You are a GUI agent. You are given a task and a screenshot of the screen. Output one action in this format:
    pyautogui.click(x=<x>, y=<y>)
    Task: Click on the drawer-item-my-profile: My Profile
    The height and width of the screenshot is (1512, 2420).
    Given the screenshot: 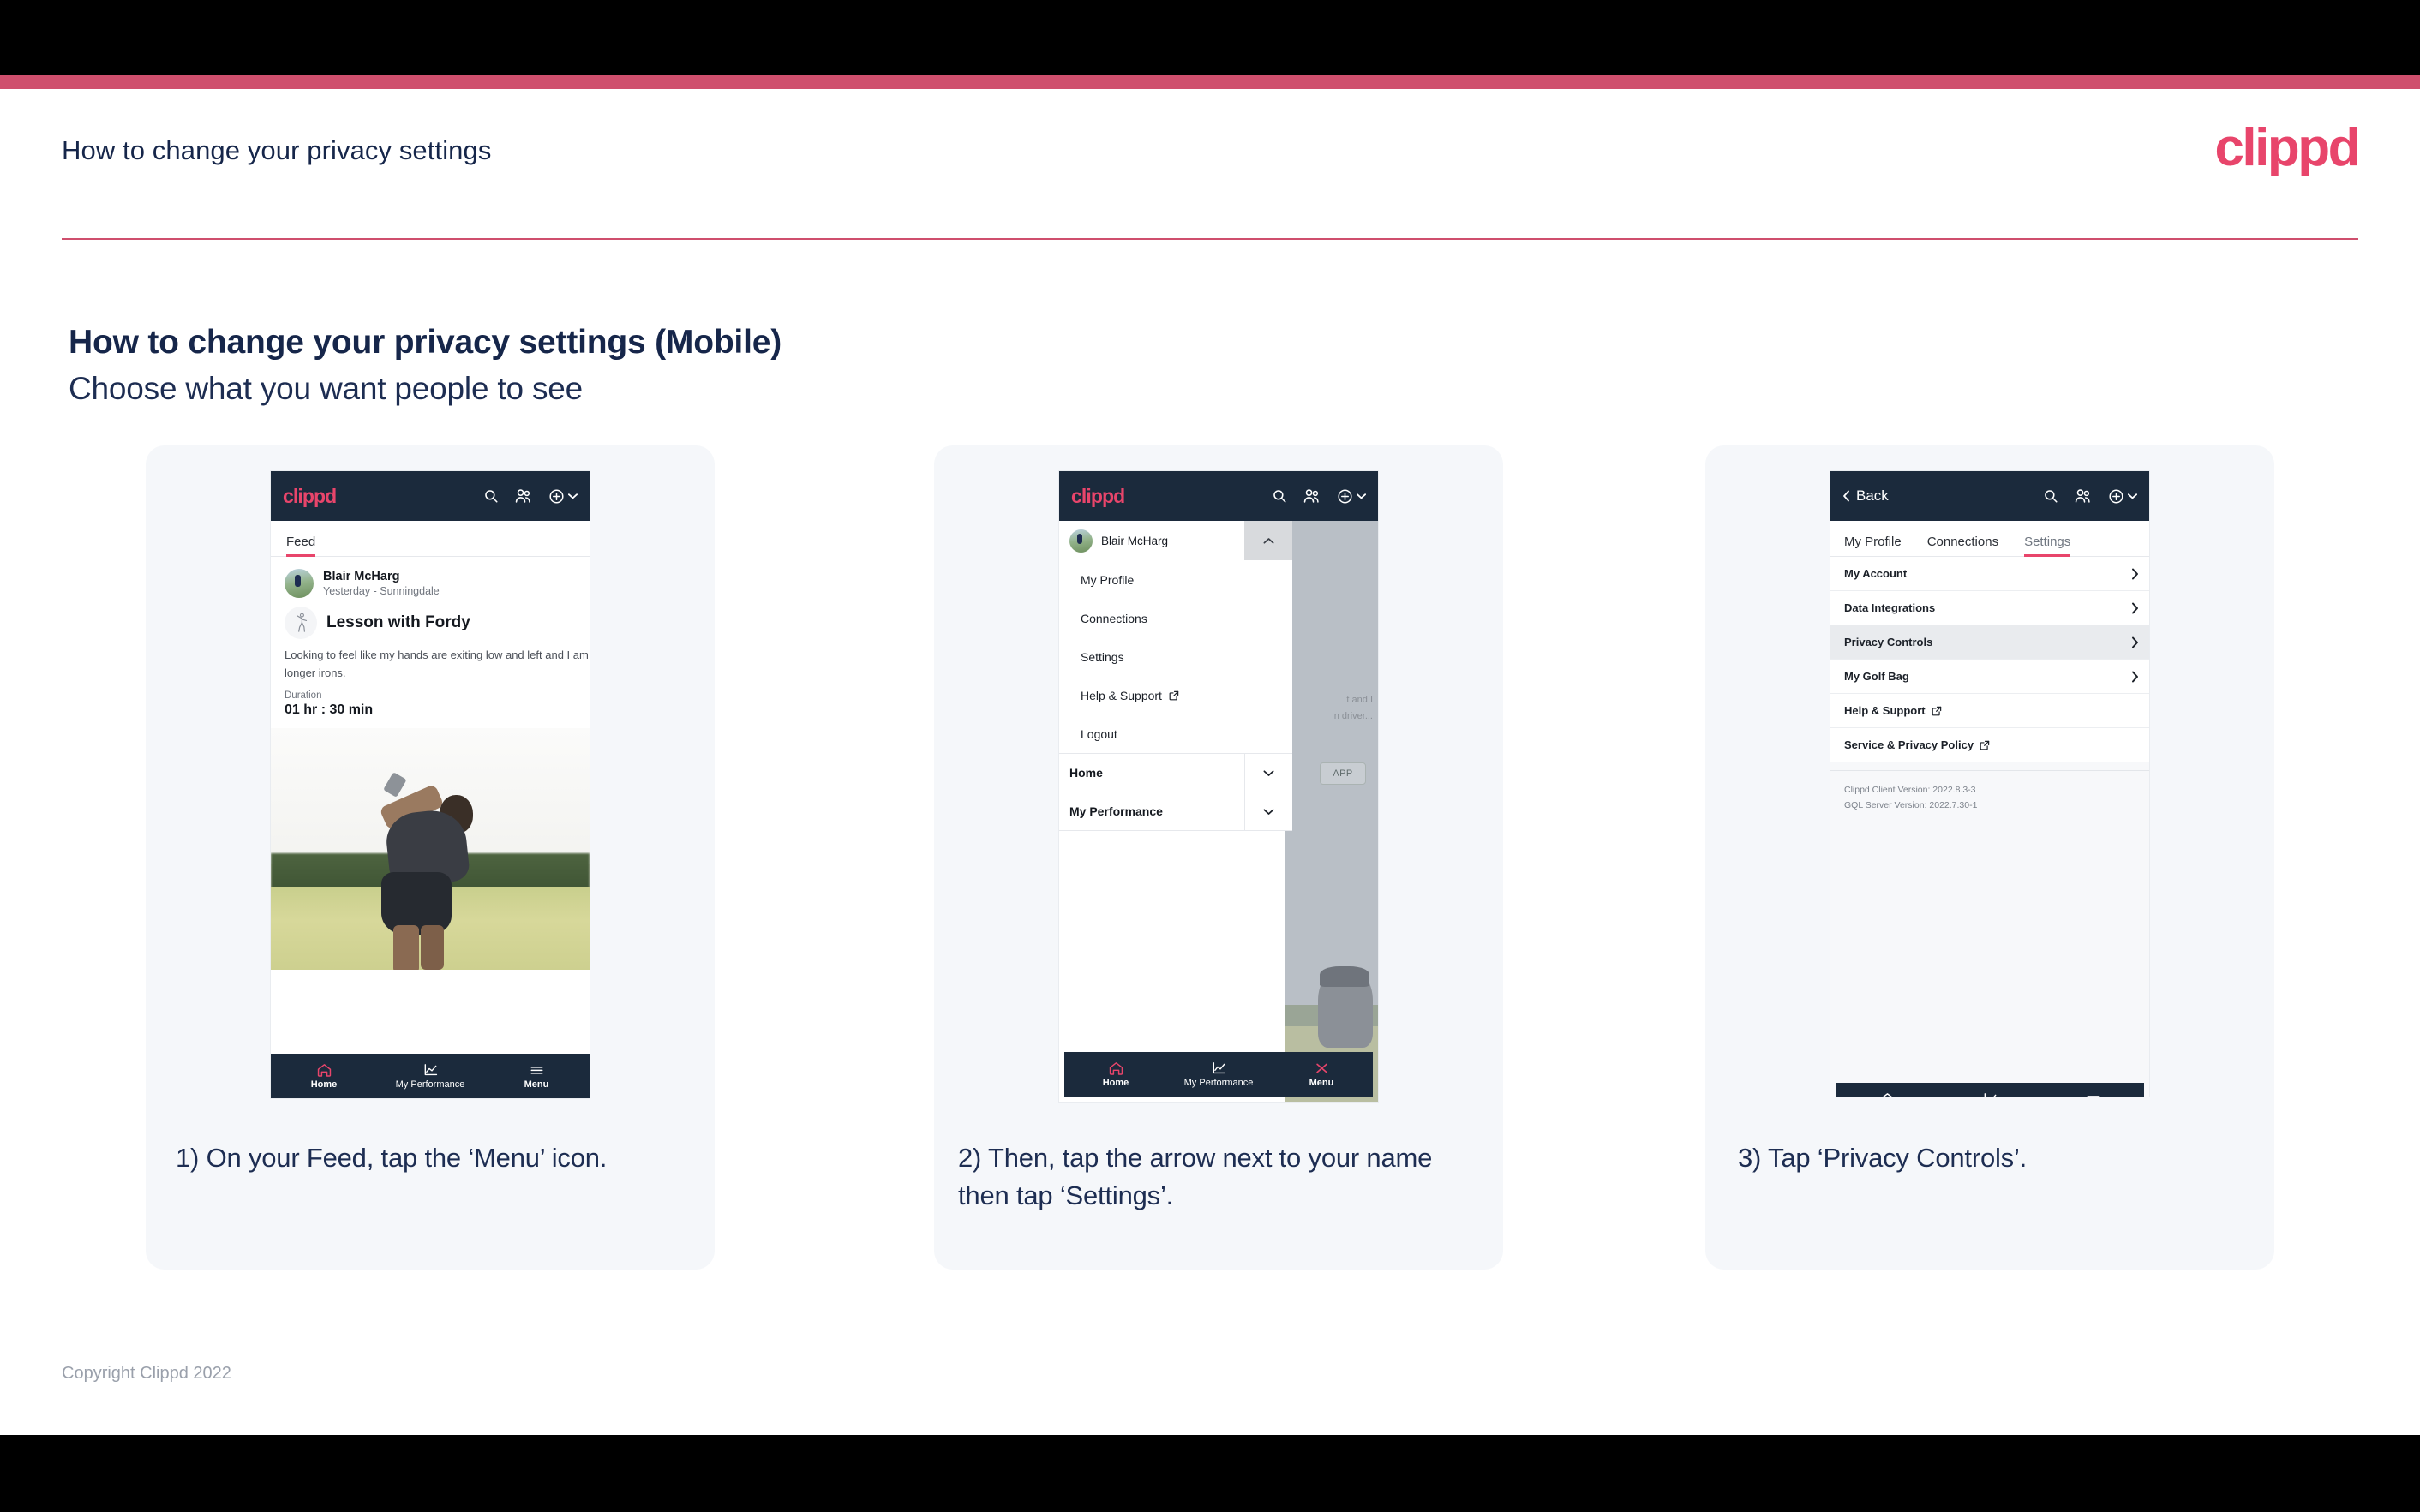 What is the action you would take?
    pyautogui.click(x=1175, y=580)
    